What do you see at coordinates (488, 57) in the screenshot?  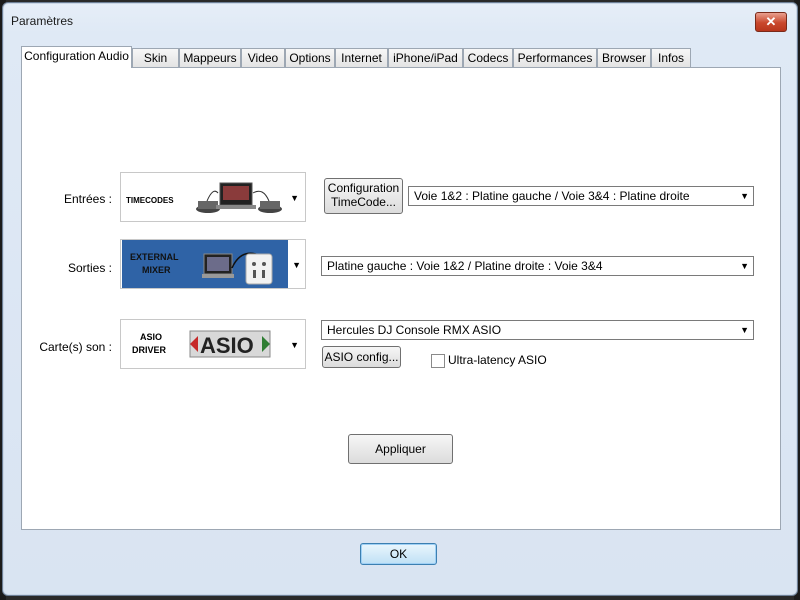 I see `tab-codecs: Codecs` at bounding box center [488, 57].